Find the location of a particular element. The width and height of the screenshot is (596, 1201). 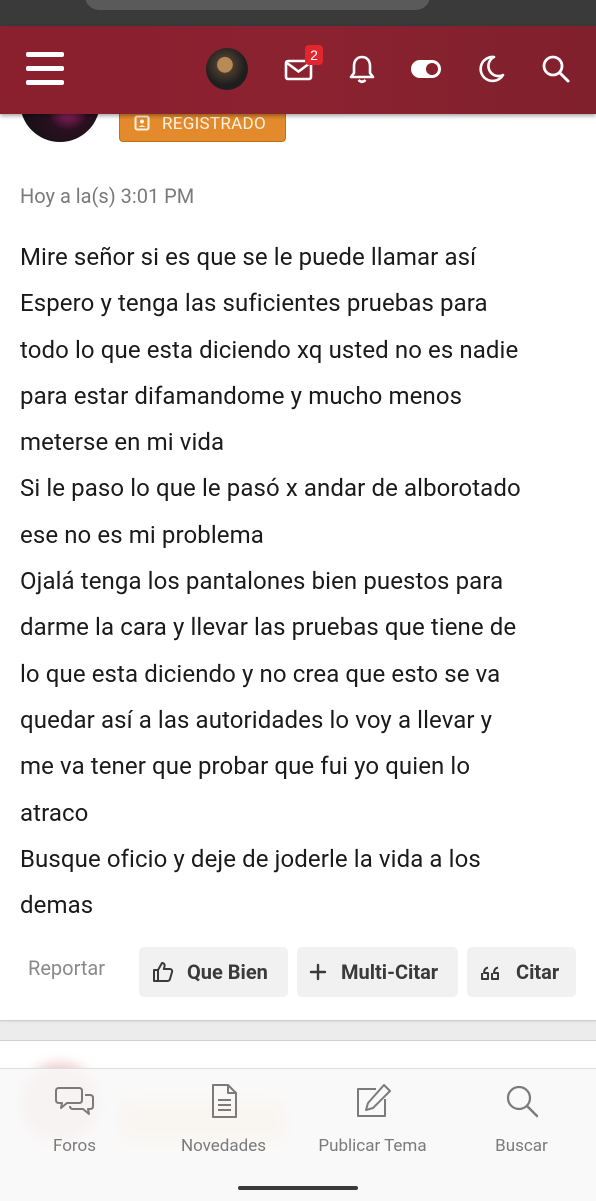

post-timestamp: Hoy a la(s) 3:01 PM is located at coordinates (107, 196).